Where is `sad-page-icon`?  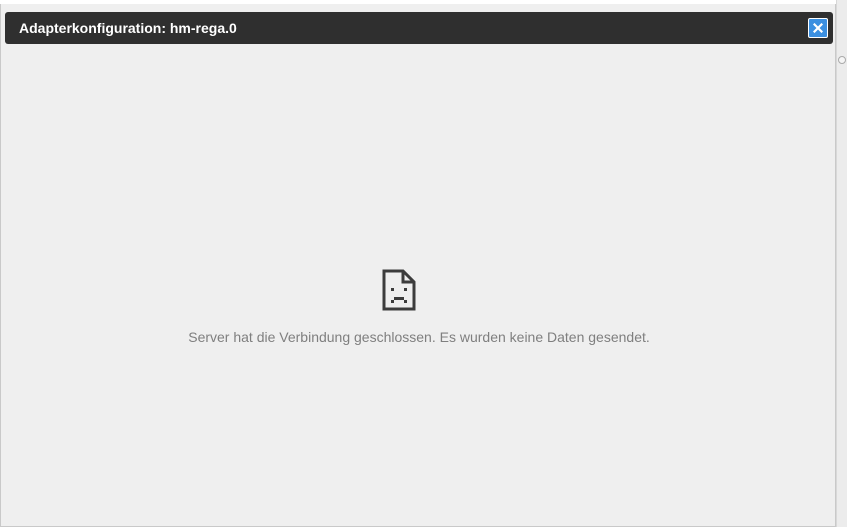
sad-page-icon is located at coordinates (399, 290).